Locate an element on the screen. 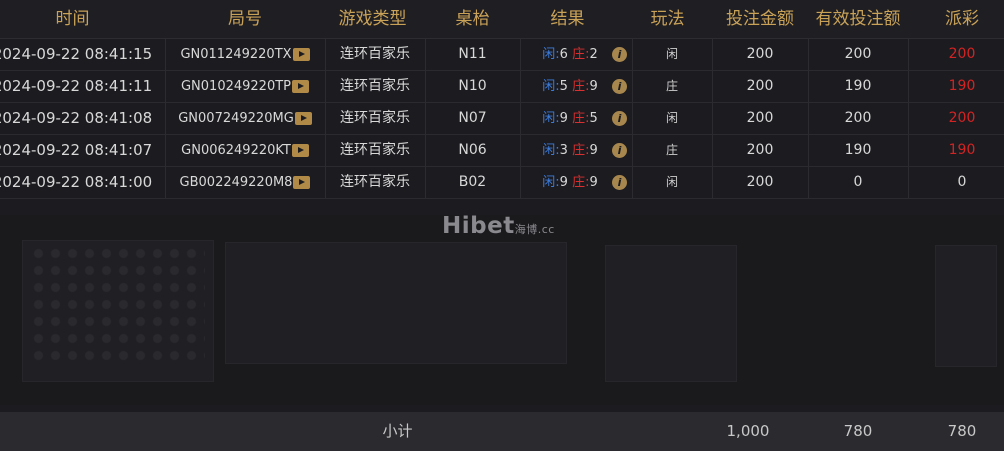 The width and height of the screenshot is (1004, 451). cell-table: B02 is located at coordinates (472, 182).